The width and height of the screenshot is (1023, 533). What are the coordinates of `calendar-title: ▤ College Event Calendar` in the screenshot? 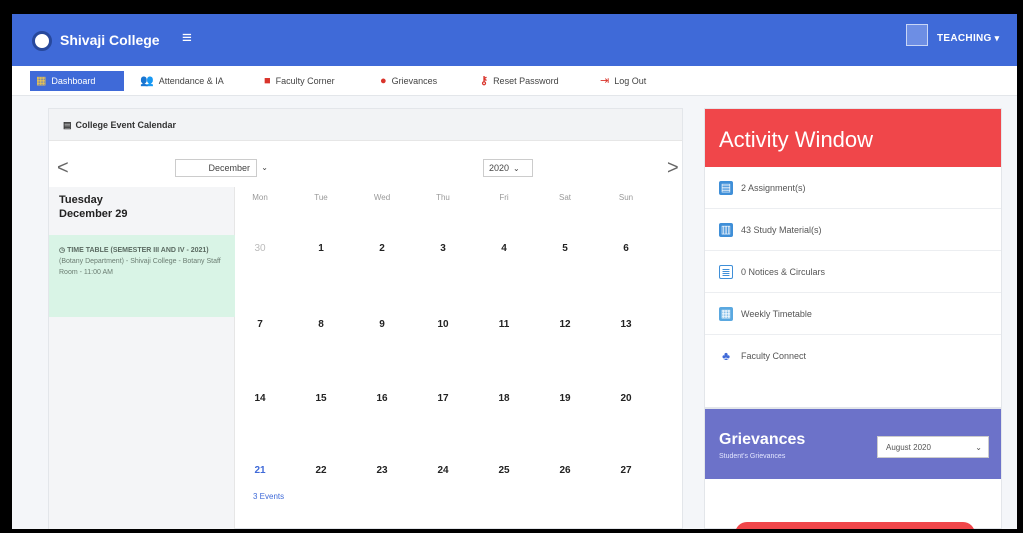 It's located at (119, 125).